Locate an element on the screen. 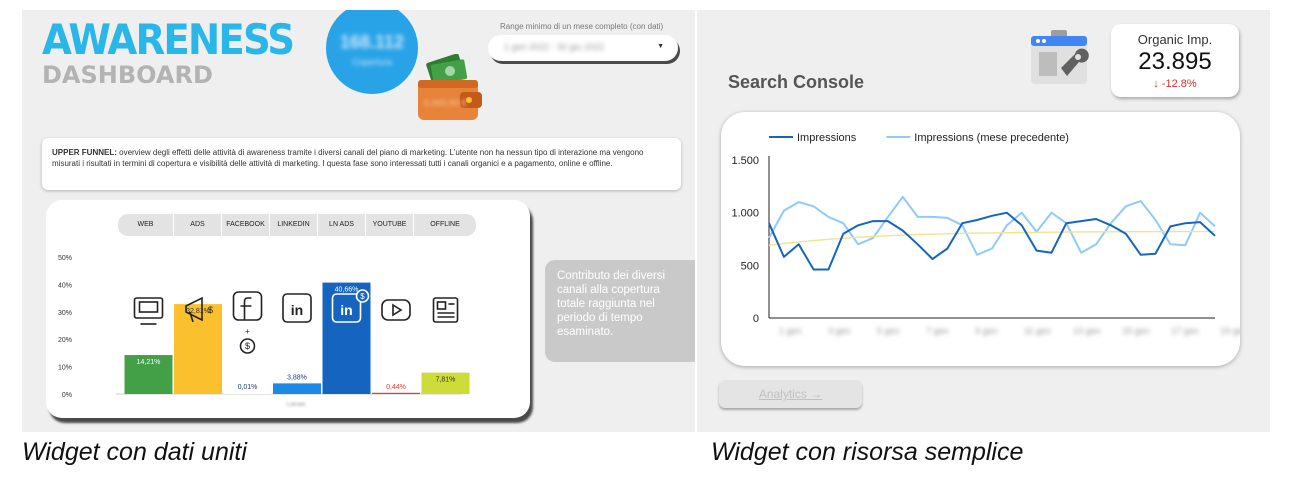  bar-youtube is located at coordinates (396, 393).